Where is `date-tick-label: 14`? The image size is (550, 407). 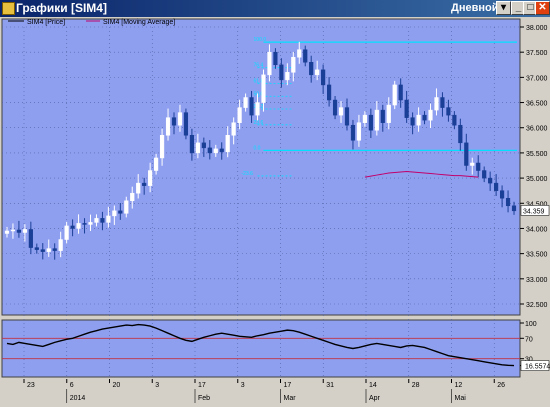
date-tick-label: 14 is located at coordinates (373, 385).